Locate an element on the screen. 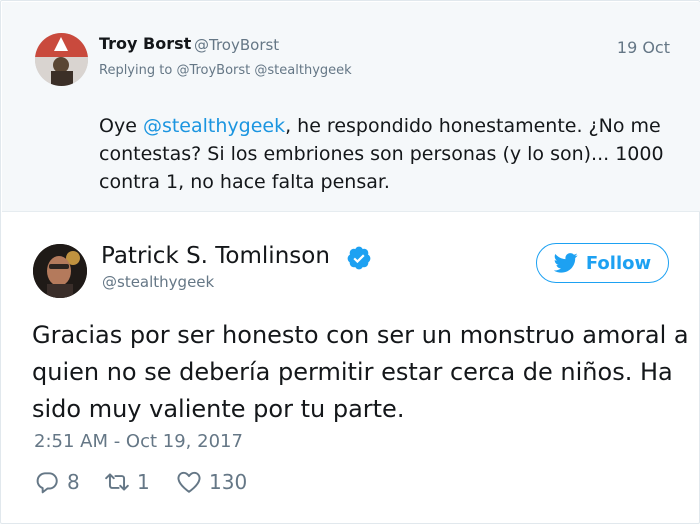 This screenshot has height=524, width=700. follow-button: Follow is located at coordinates (602, 263).